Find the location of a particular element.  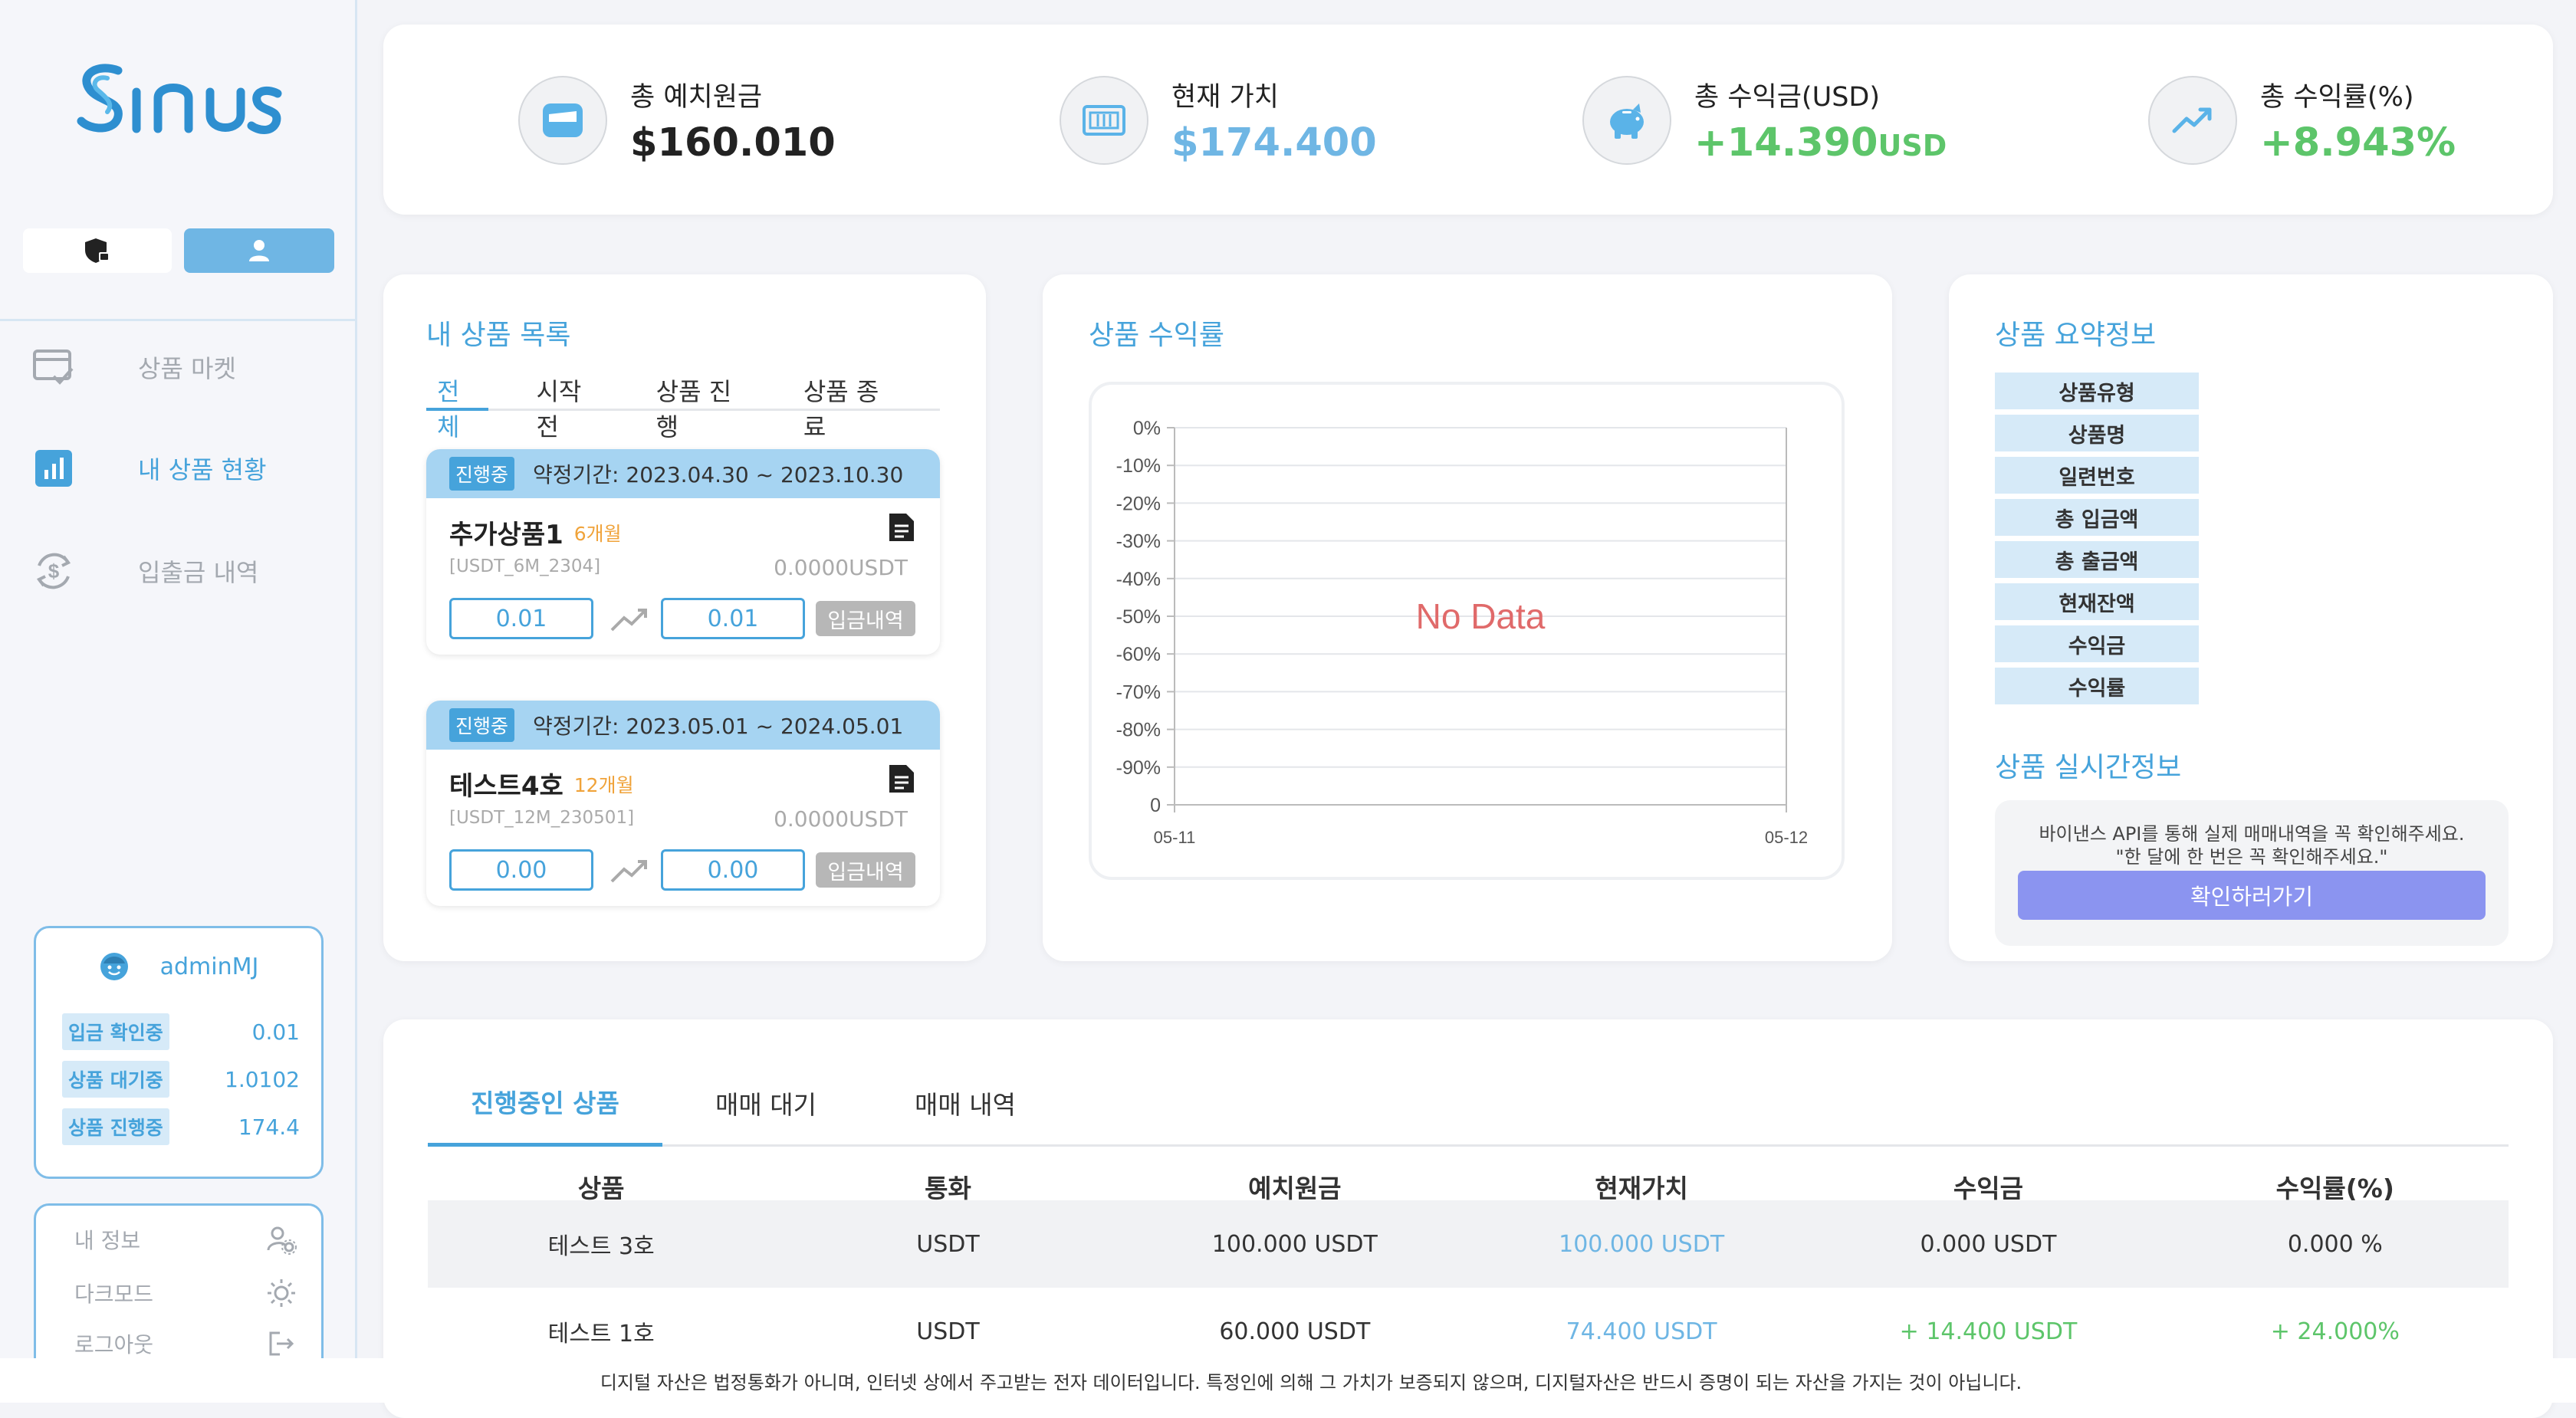

user-stat-row: 입금 확인중 0.01 is located at coordinates (181, 1031).